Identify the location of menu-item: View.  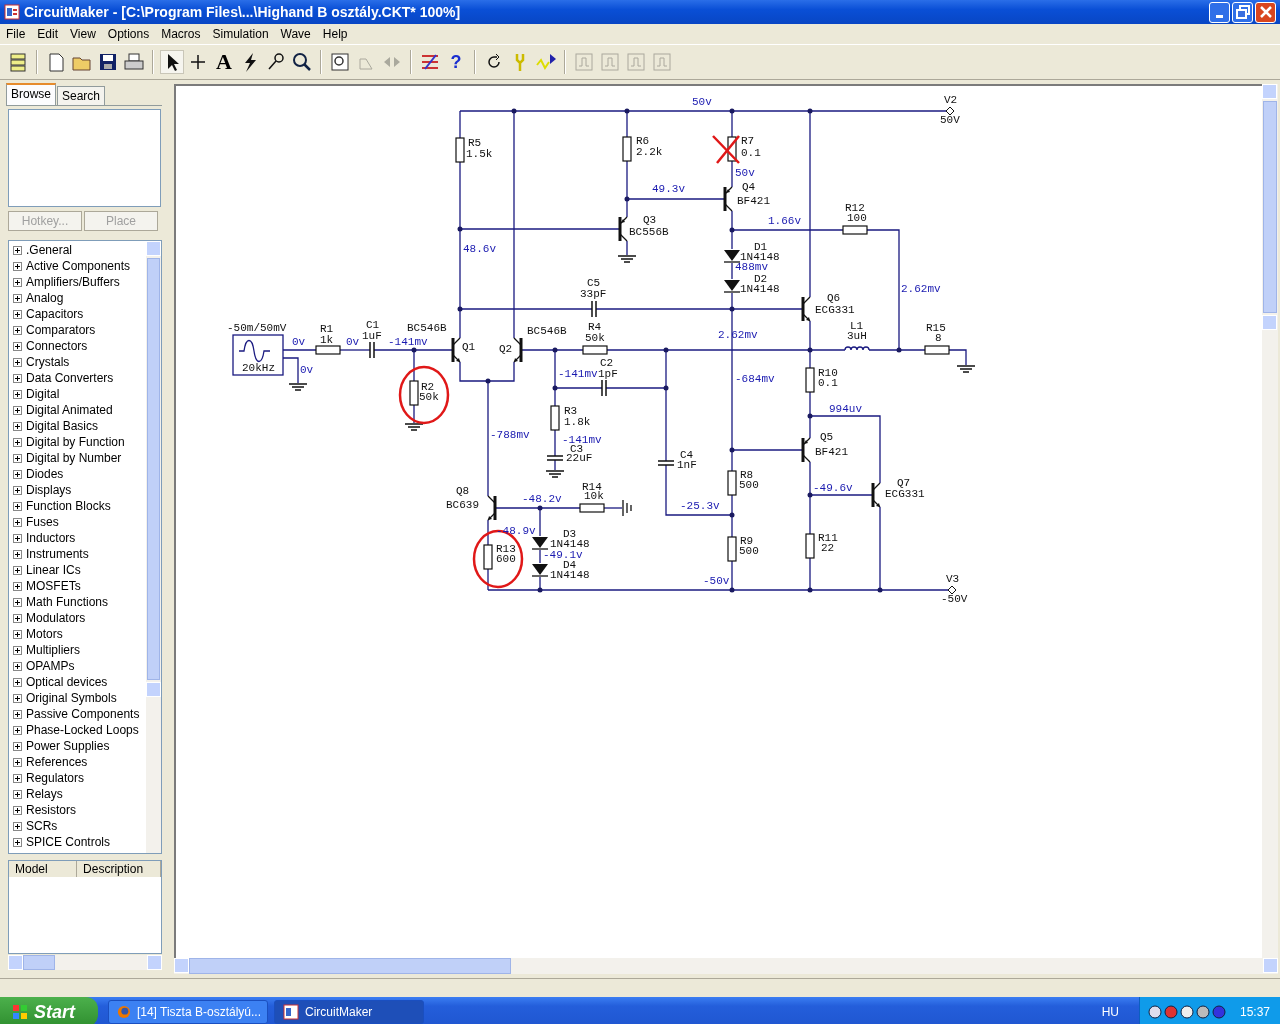
(83, 34).